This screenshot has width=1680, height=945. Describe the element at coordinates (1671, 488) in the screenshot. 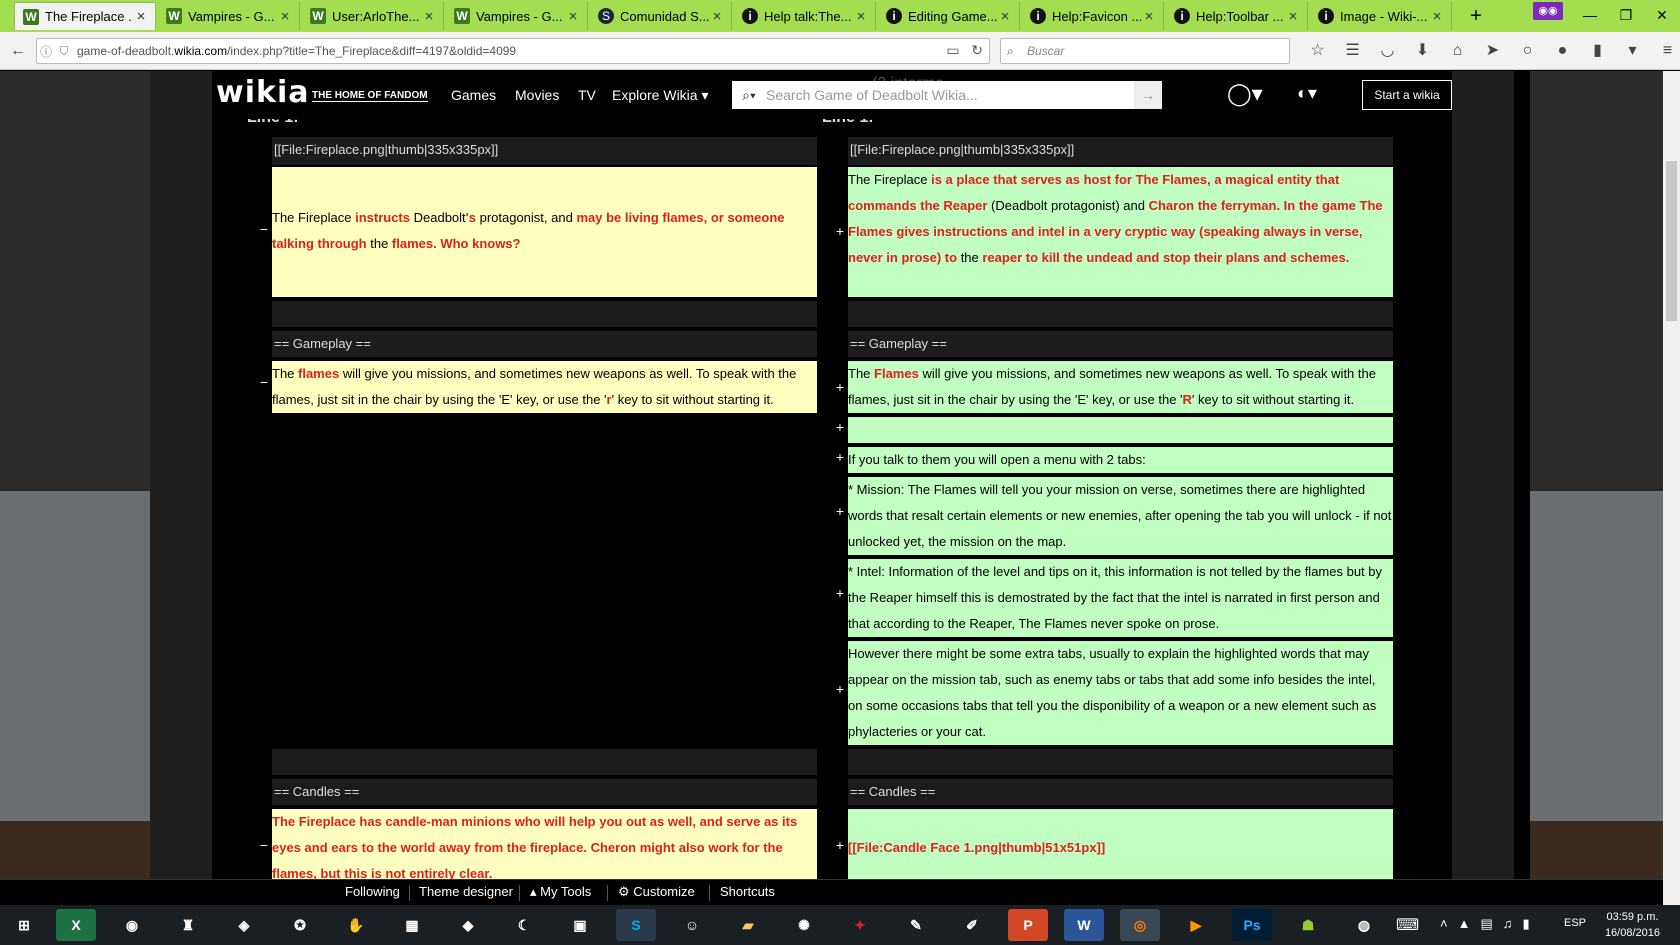

I see `page-scrollbar` at that location.